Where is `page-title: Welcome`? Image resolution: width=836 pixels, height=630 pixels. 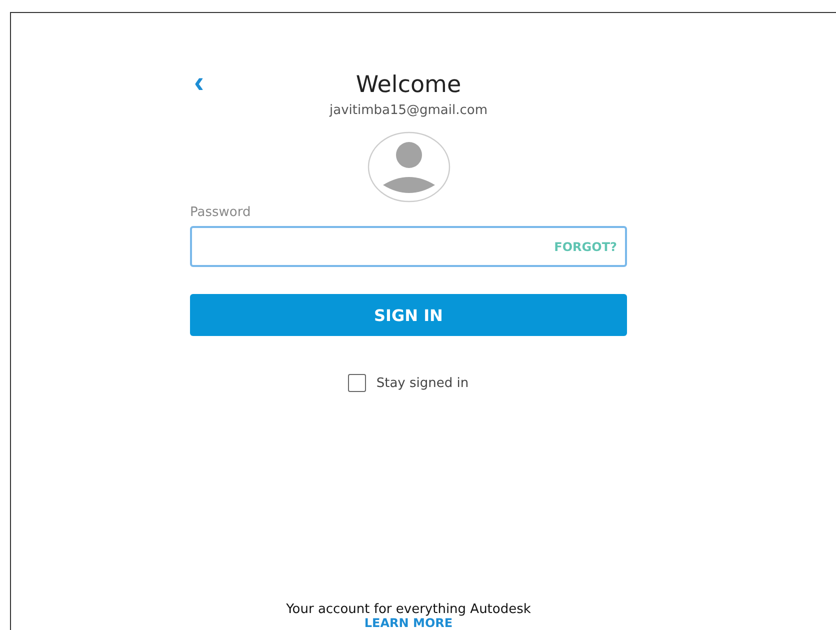 page-title: Welcome is located at coordinates (409, 85).